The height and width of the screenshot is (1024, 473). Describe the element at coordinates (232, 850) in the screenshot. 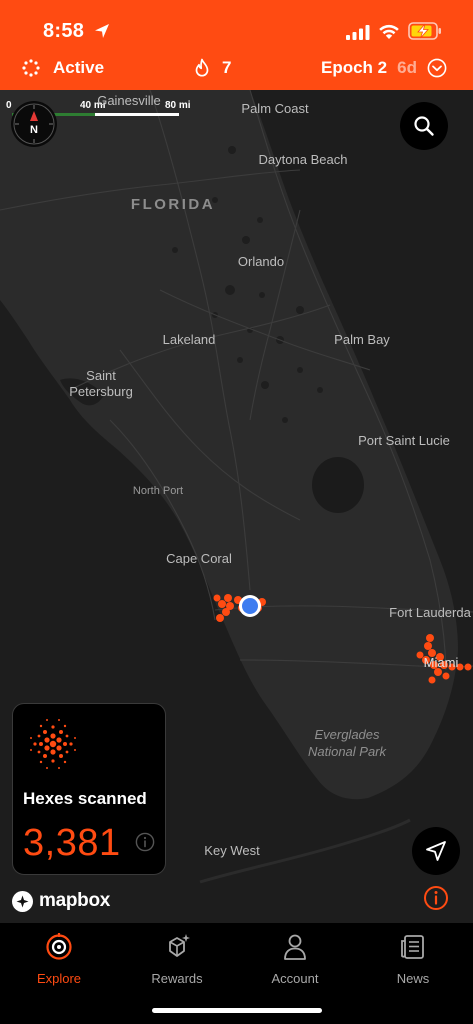

I see `place-key-west: Key West` at that location.